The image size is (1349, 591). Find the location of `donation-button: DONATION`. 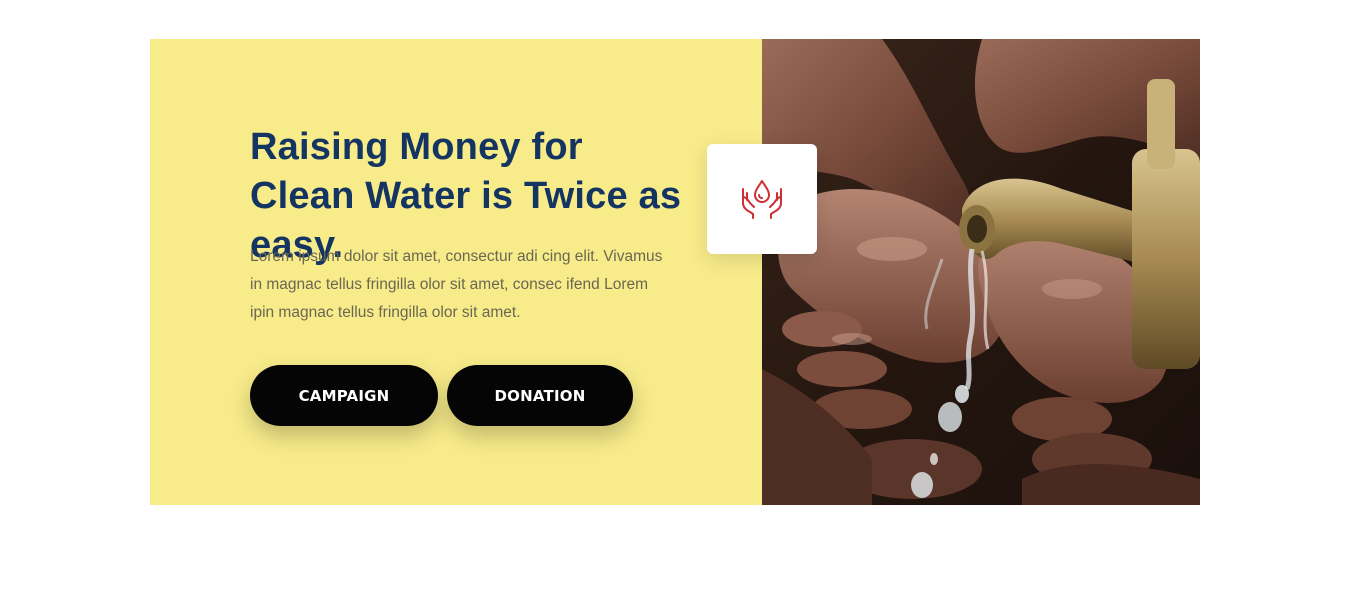

donation-button: DONATION is located at coordinates (540, 395).